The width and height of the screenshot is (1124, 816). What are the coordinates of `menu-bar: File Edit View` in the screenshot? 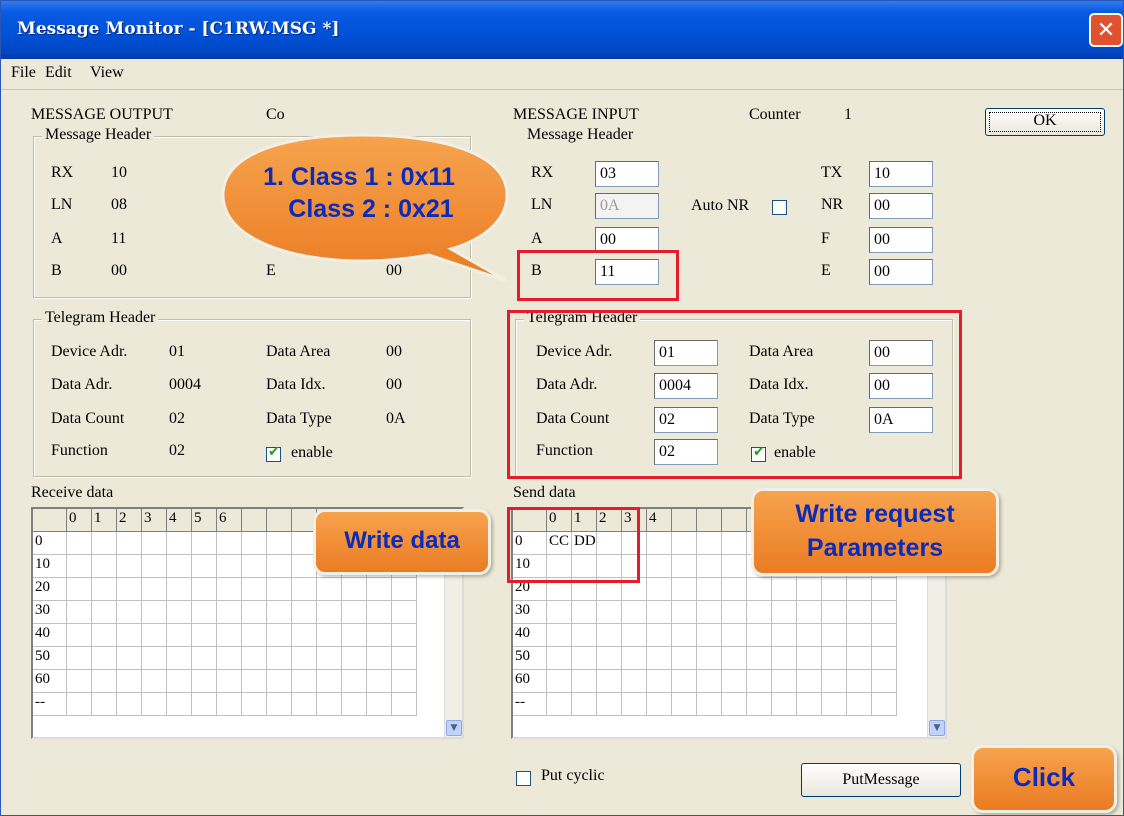 It's located at (562, 74).